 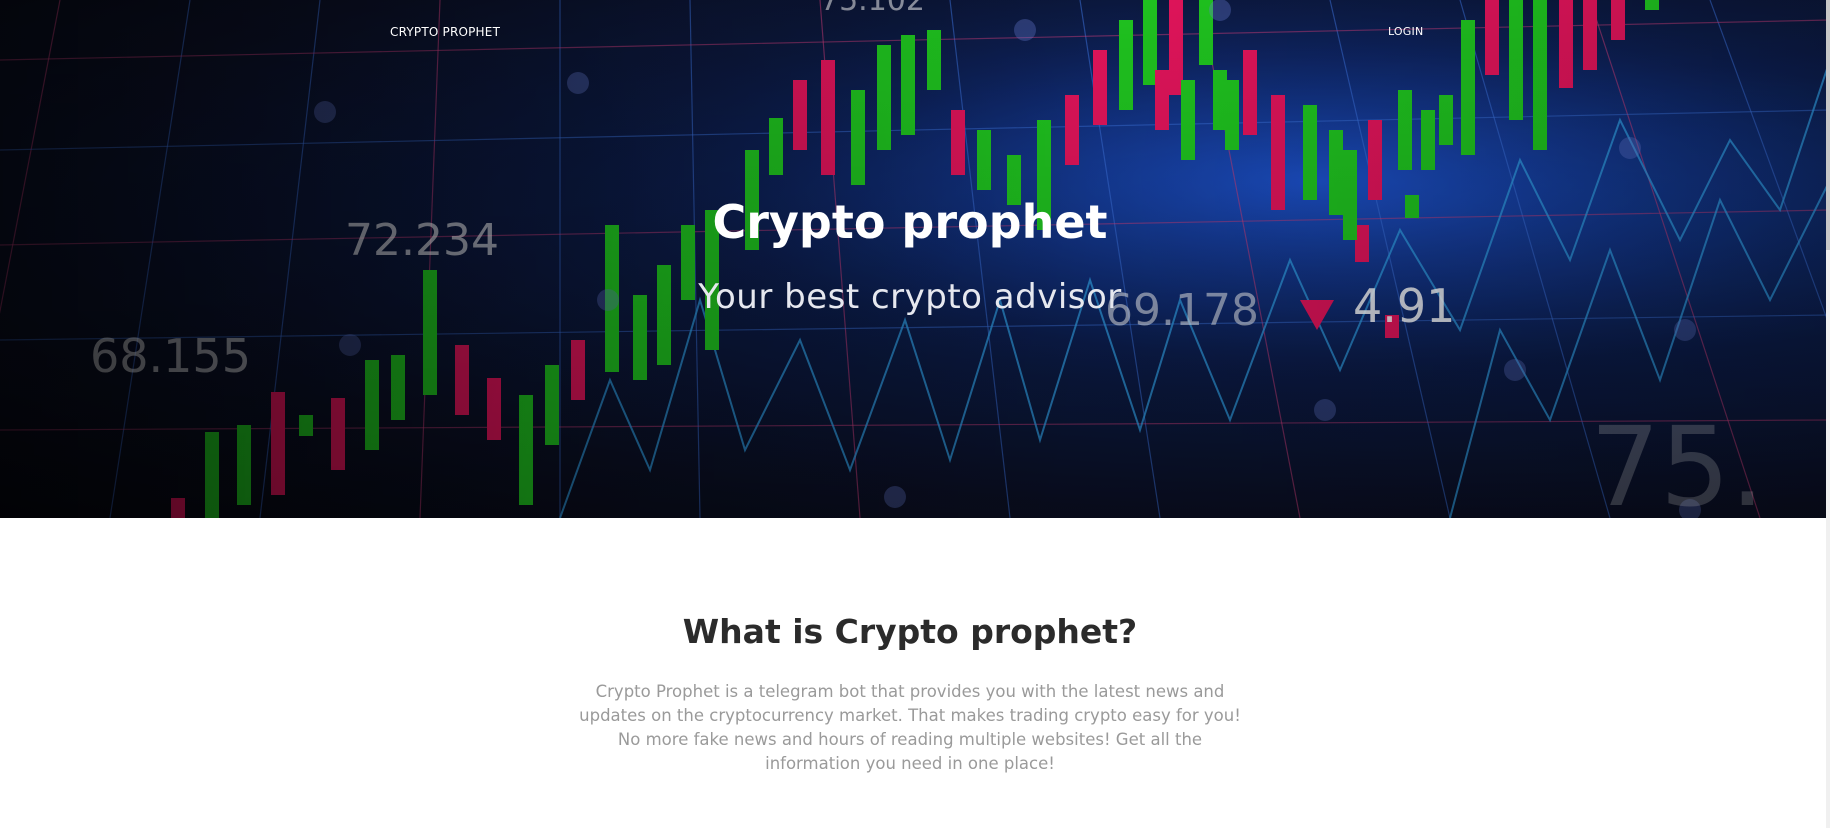 I want to click on hero-title: Crypto prophet, so click(x=910, y=222).